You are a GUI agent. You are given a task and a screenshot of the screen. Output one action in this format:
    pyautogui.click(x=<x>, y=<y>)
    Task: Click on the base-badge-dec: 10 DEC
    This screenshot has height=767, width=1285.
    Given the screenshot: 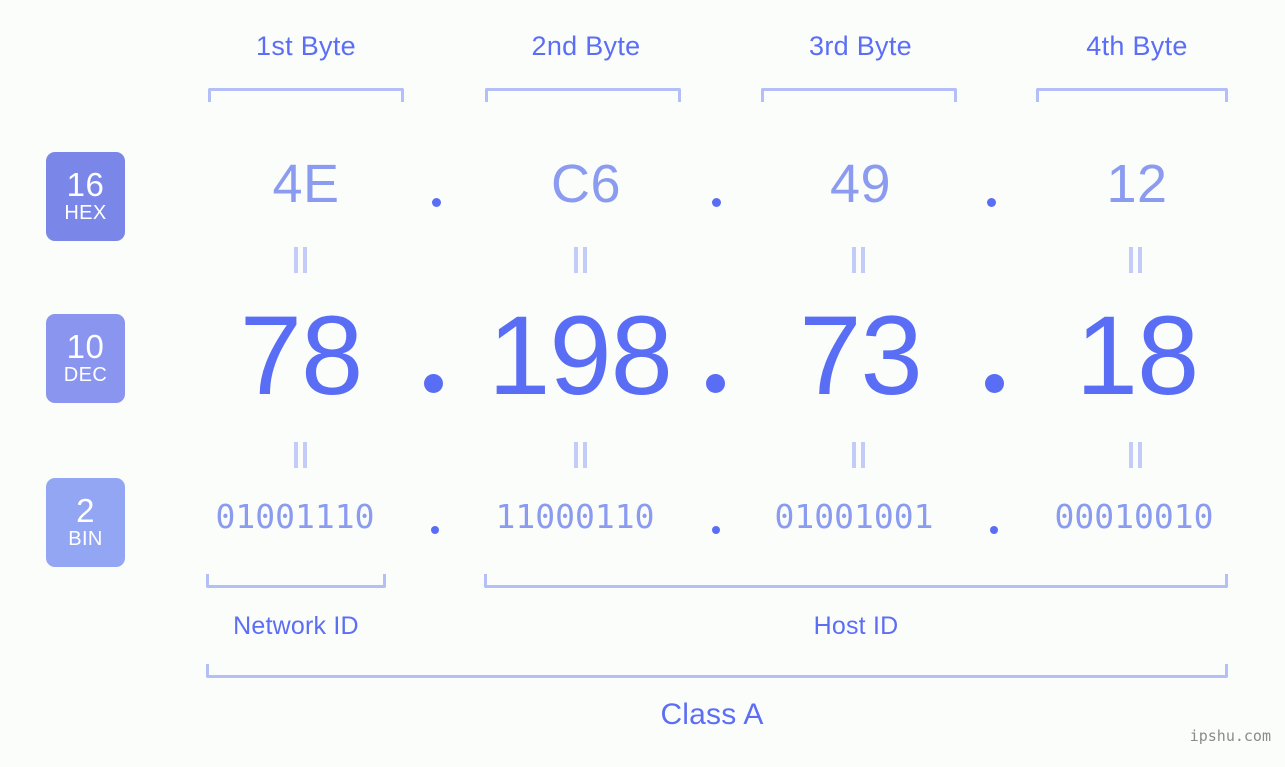 What is the action you would take?
    pyautogui.click(x=85, y=358)
    